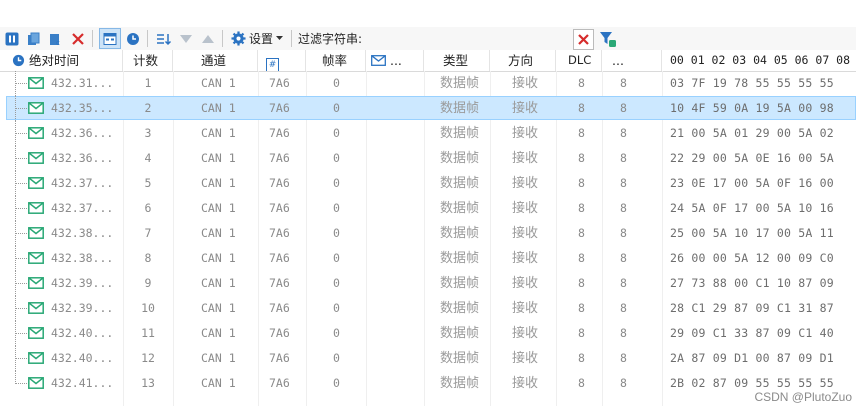 The height and width of the screenshot is (406, 856). I want to click on pause-icon, so click(12, 38).